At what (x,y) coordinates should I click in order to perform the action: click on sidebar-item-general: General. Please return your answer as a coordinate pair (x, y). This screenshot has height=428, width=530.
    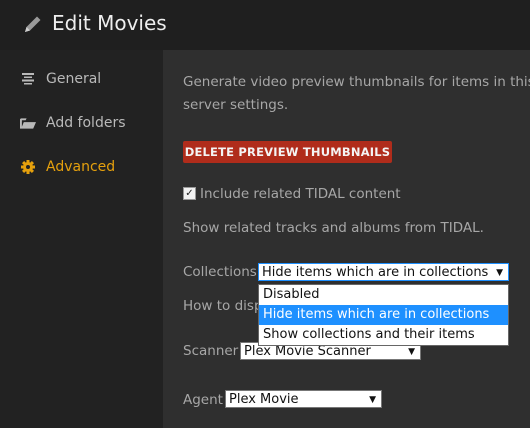
    Looking at the image, I should click on (60, 79).